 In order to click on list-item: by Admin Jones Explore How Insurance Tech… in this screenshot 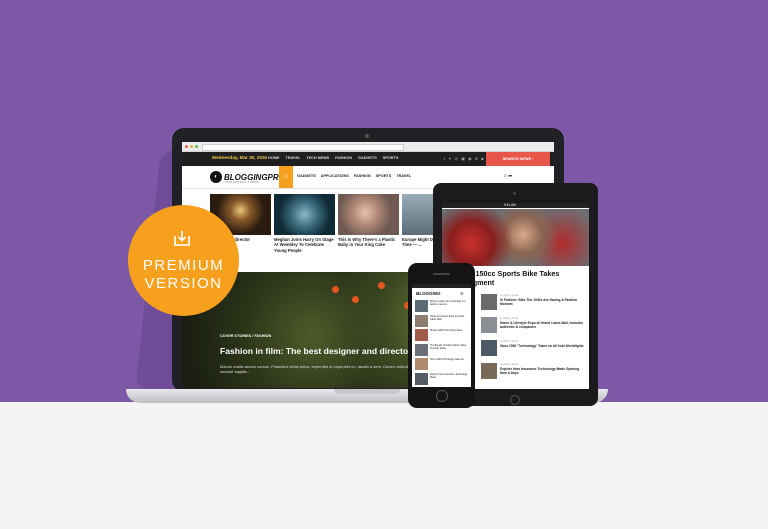, I will do `click(534, 374)`.